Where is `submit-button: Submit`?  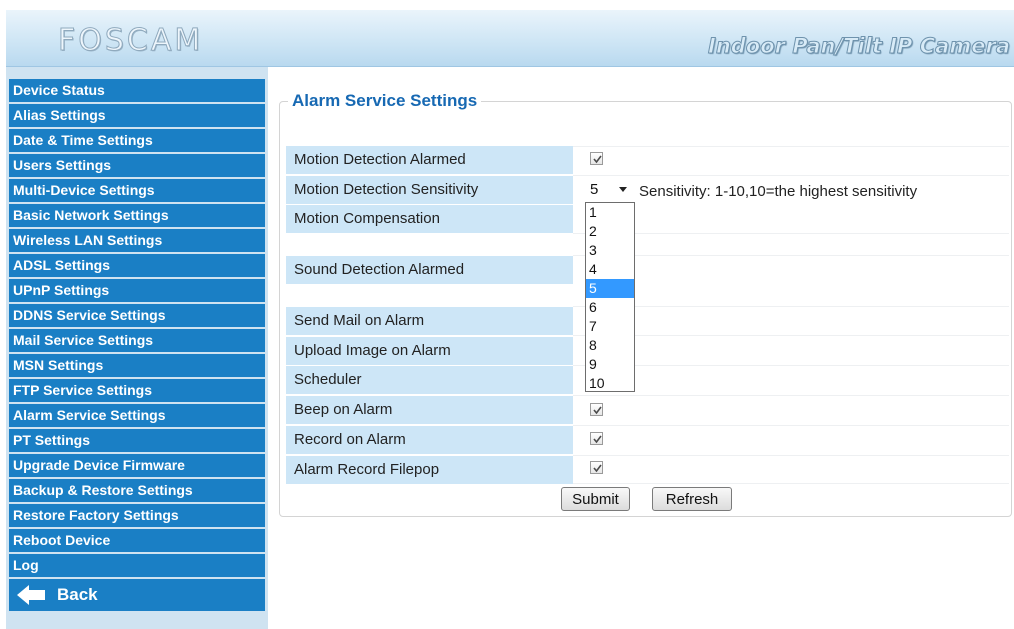 submit-button: Submit is located at coordinates (595, 499).